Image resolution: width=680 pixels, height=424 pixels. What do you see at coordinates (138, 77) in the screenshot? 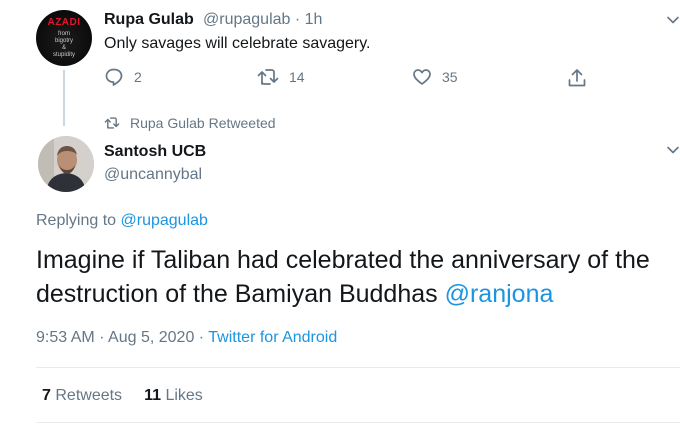
I see `reply-count: 2` at bounding box center [138, 77].